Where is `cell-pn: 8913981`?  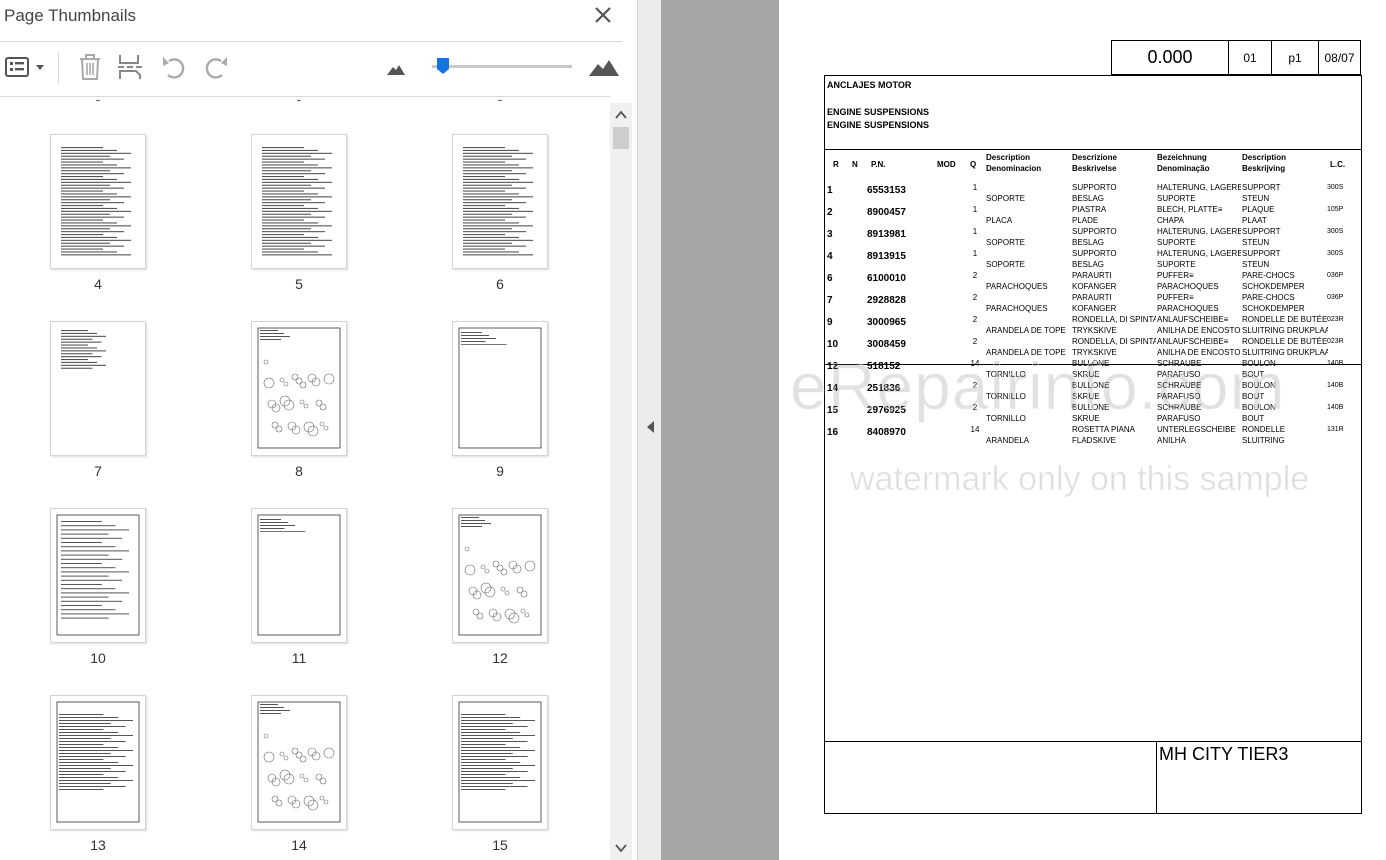
cell-pn: 8913981 is located at coordinates (886, 234).